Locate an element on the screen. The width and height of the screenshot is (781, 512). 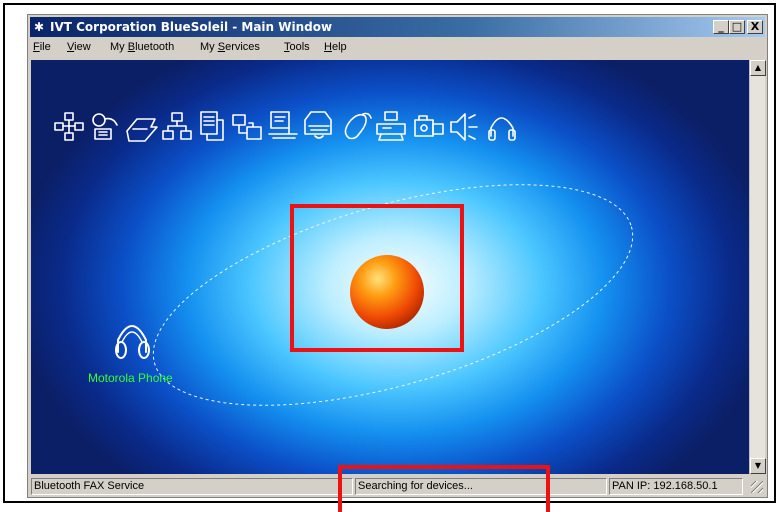
window-title: IVT Corporation BlueSoleil - Main Window is located at coordinates (191, 27).